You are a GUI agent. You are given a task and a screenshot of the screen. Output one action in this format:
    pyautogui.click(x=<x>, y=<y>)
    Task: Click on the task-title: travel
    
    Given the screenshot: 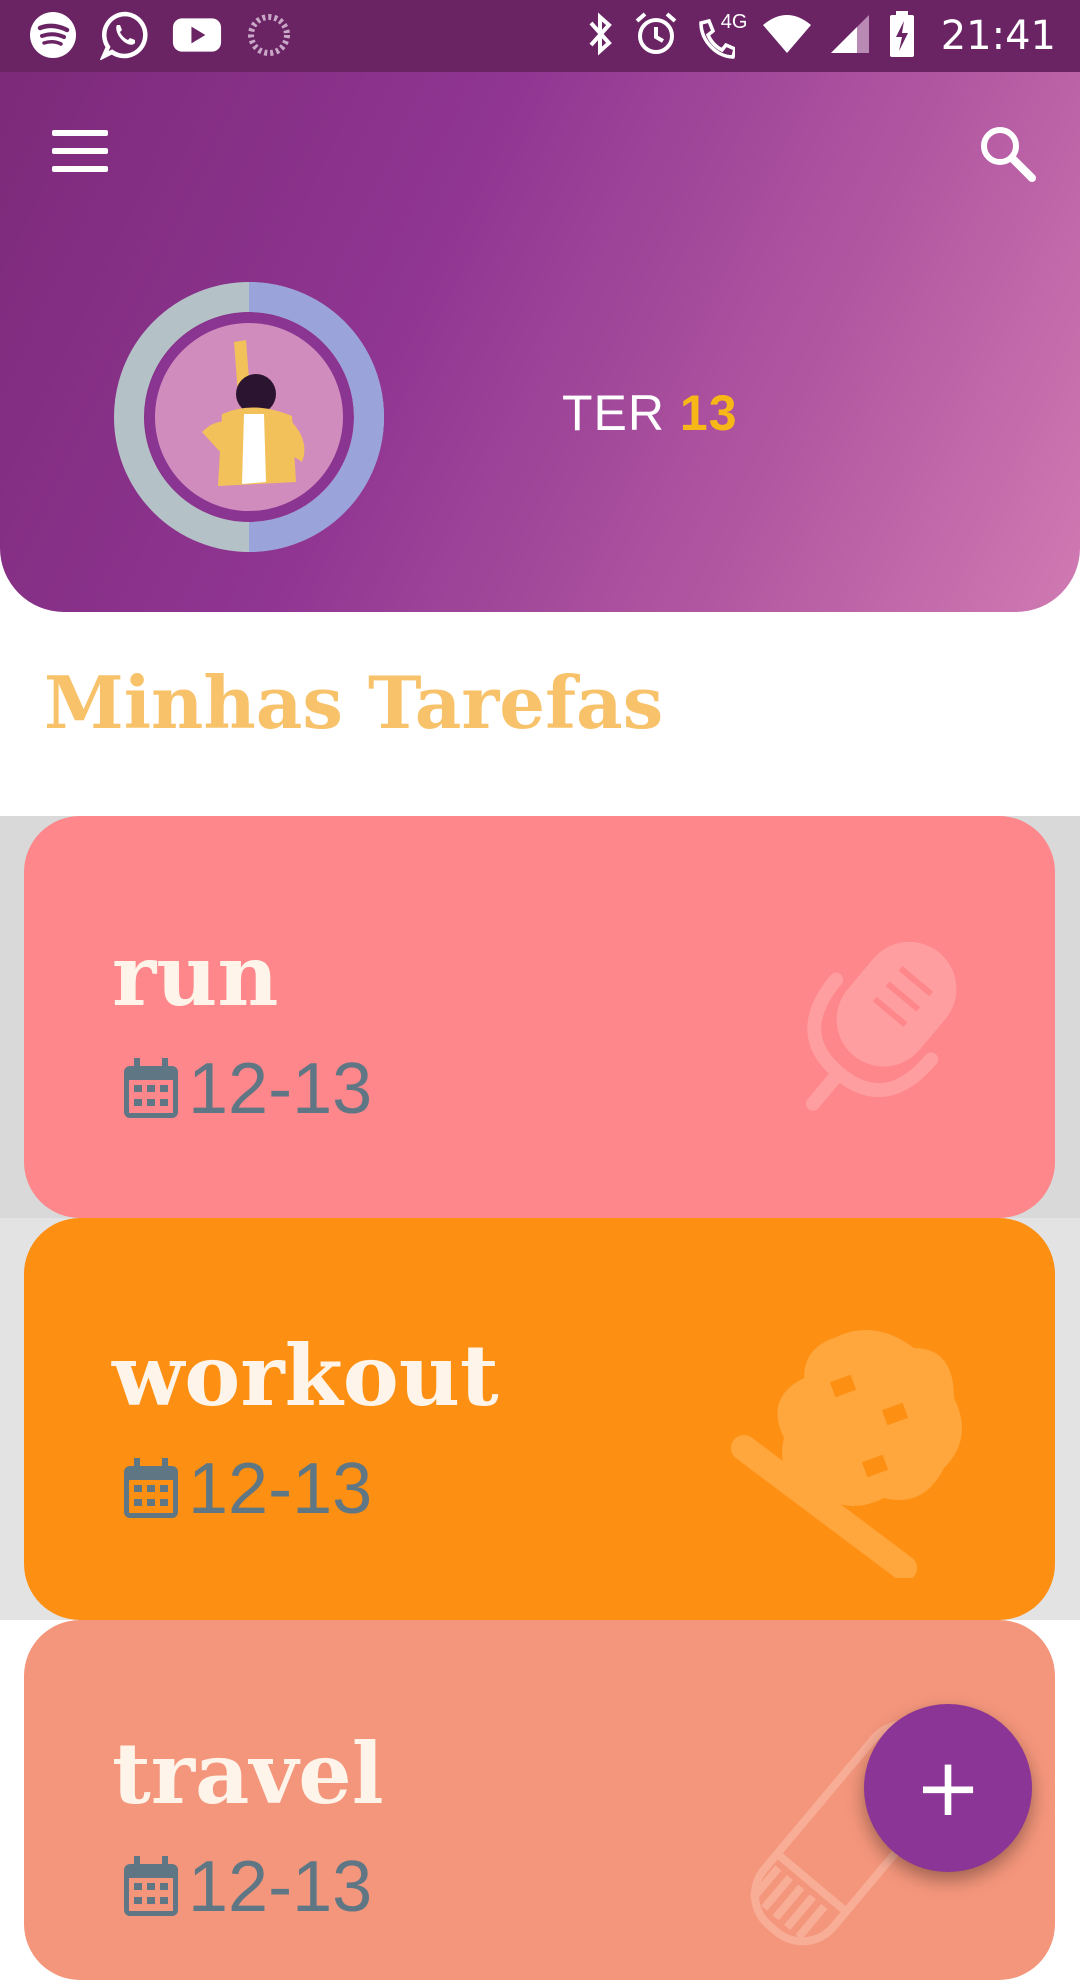 What is the action you would take?
    pyautogui.click(x=248, y=1773)
    